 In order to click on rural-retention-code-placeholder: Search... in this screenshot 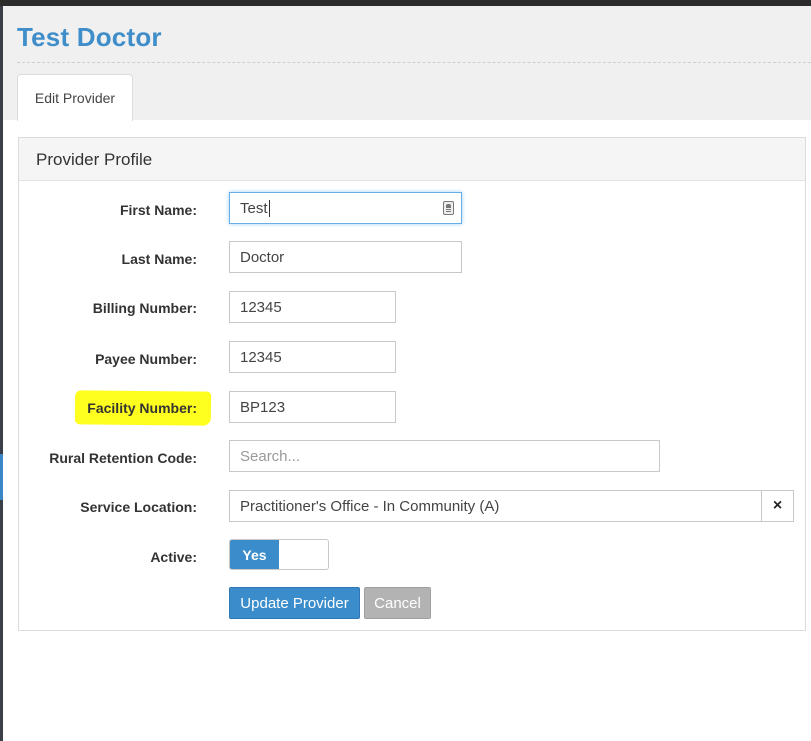, I will do `click(270, 456)`.